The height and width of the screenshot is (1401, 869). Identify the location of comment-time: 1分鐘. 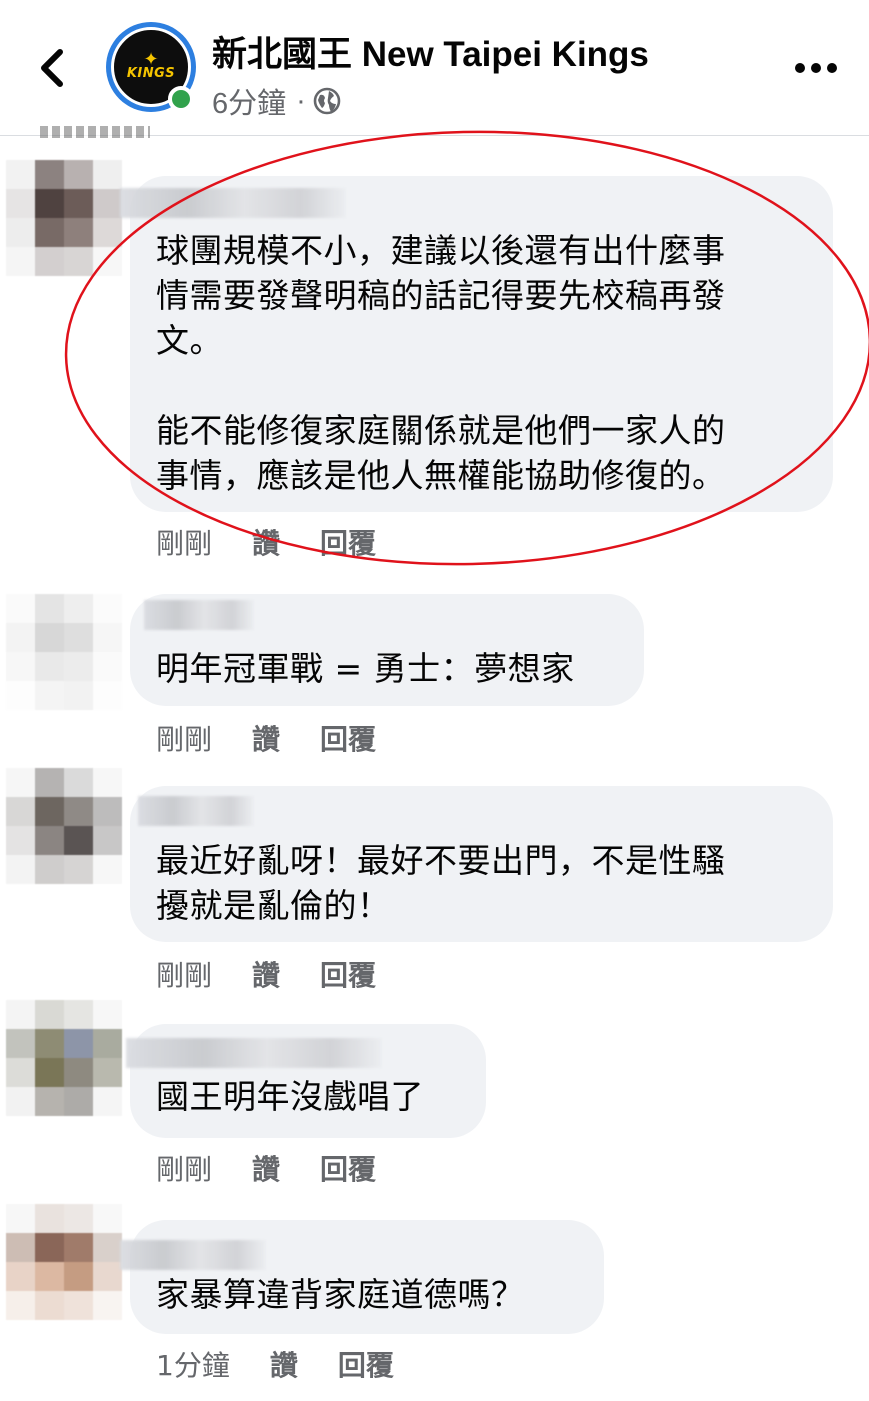
(193, 1364).